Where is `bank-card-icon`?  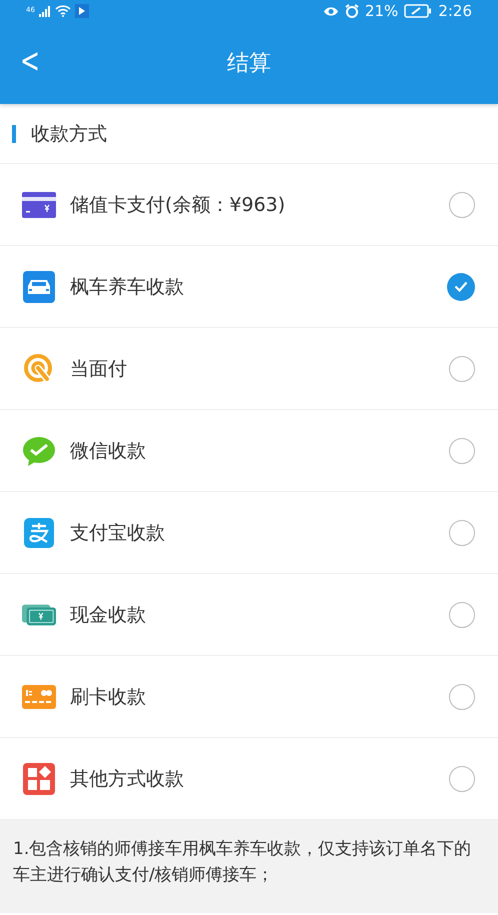
bank-card-icon is located at coordinates (39, 696).